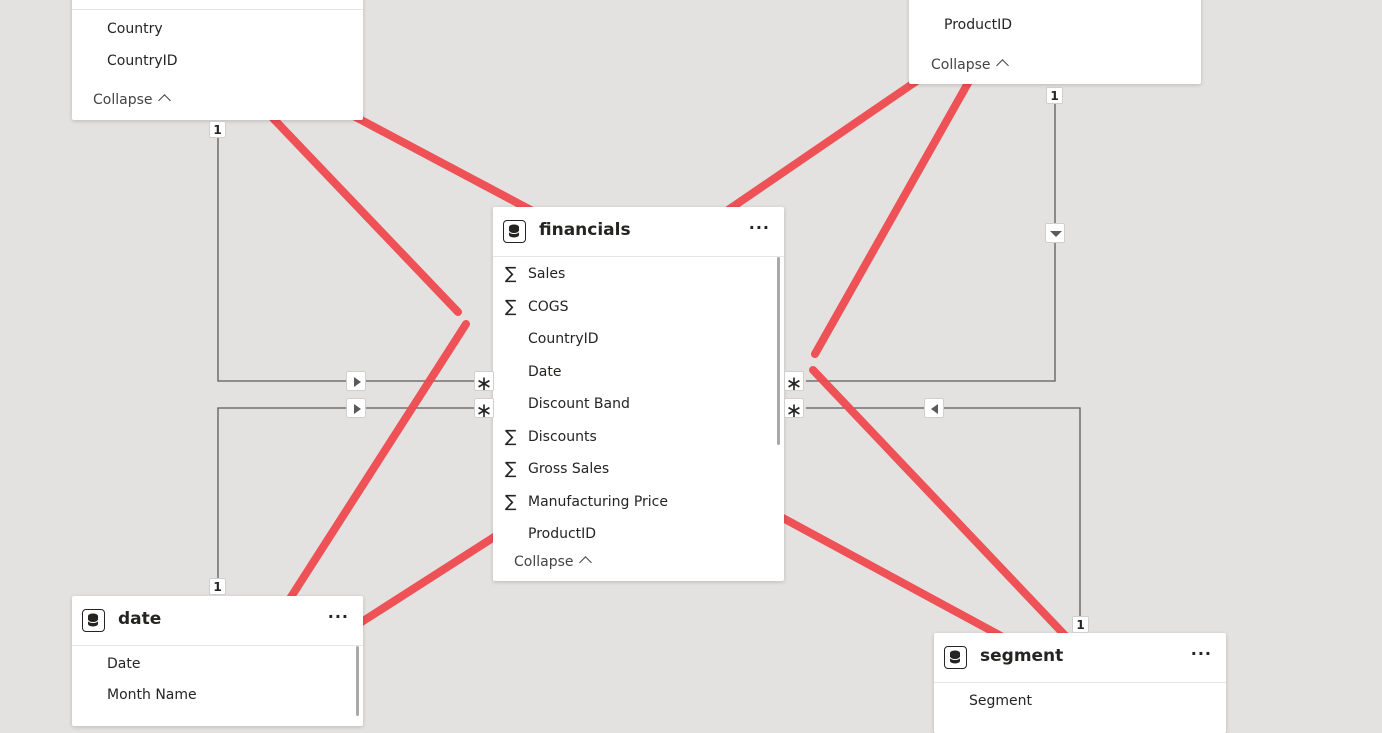 This screenshot has height=733, width=1382. I want to click on table-card-product: ProductID Collapse, so click(1055, 42).